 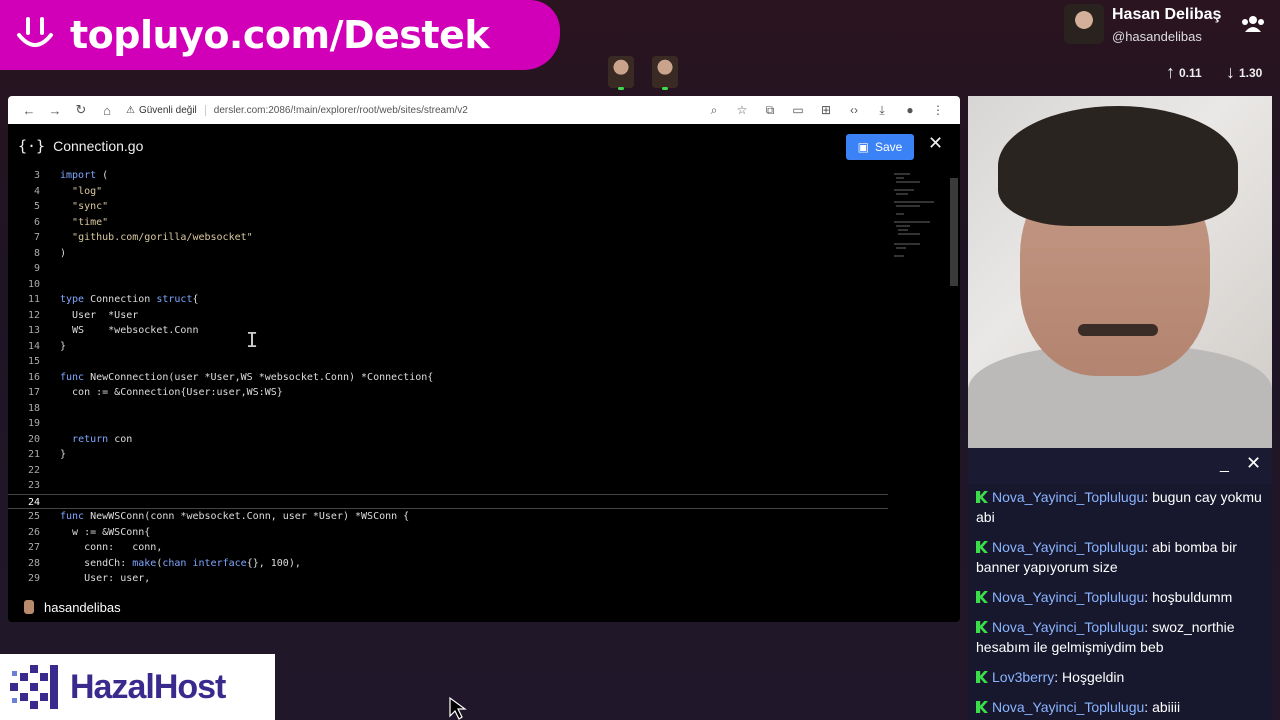 What do you see at coordinates (55, 110) in the screenshot?
I see `forward-icon: →` at bounding box center [55, 110].